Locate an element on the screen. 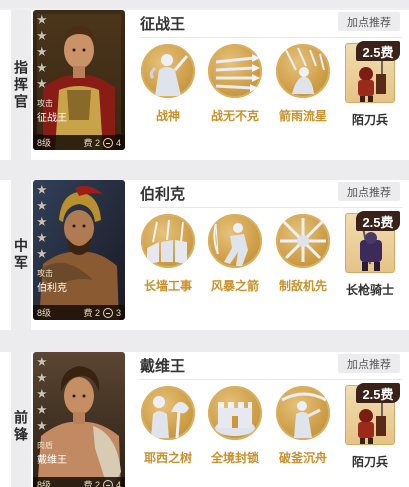  portrait-name: 伯利克 is located at coordinates (52, 288).